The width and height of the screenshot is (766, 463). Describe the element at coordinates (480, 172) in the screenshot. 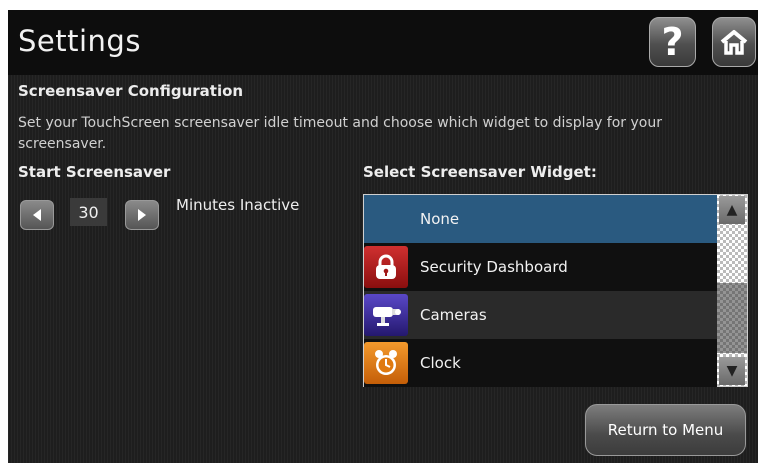

I see `select-widget-label: Select Screensaver Widget:` at that location.